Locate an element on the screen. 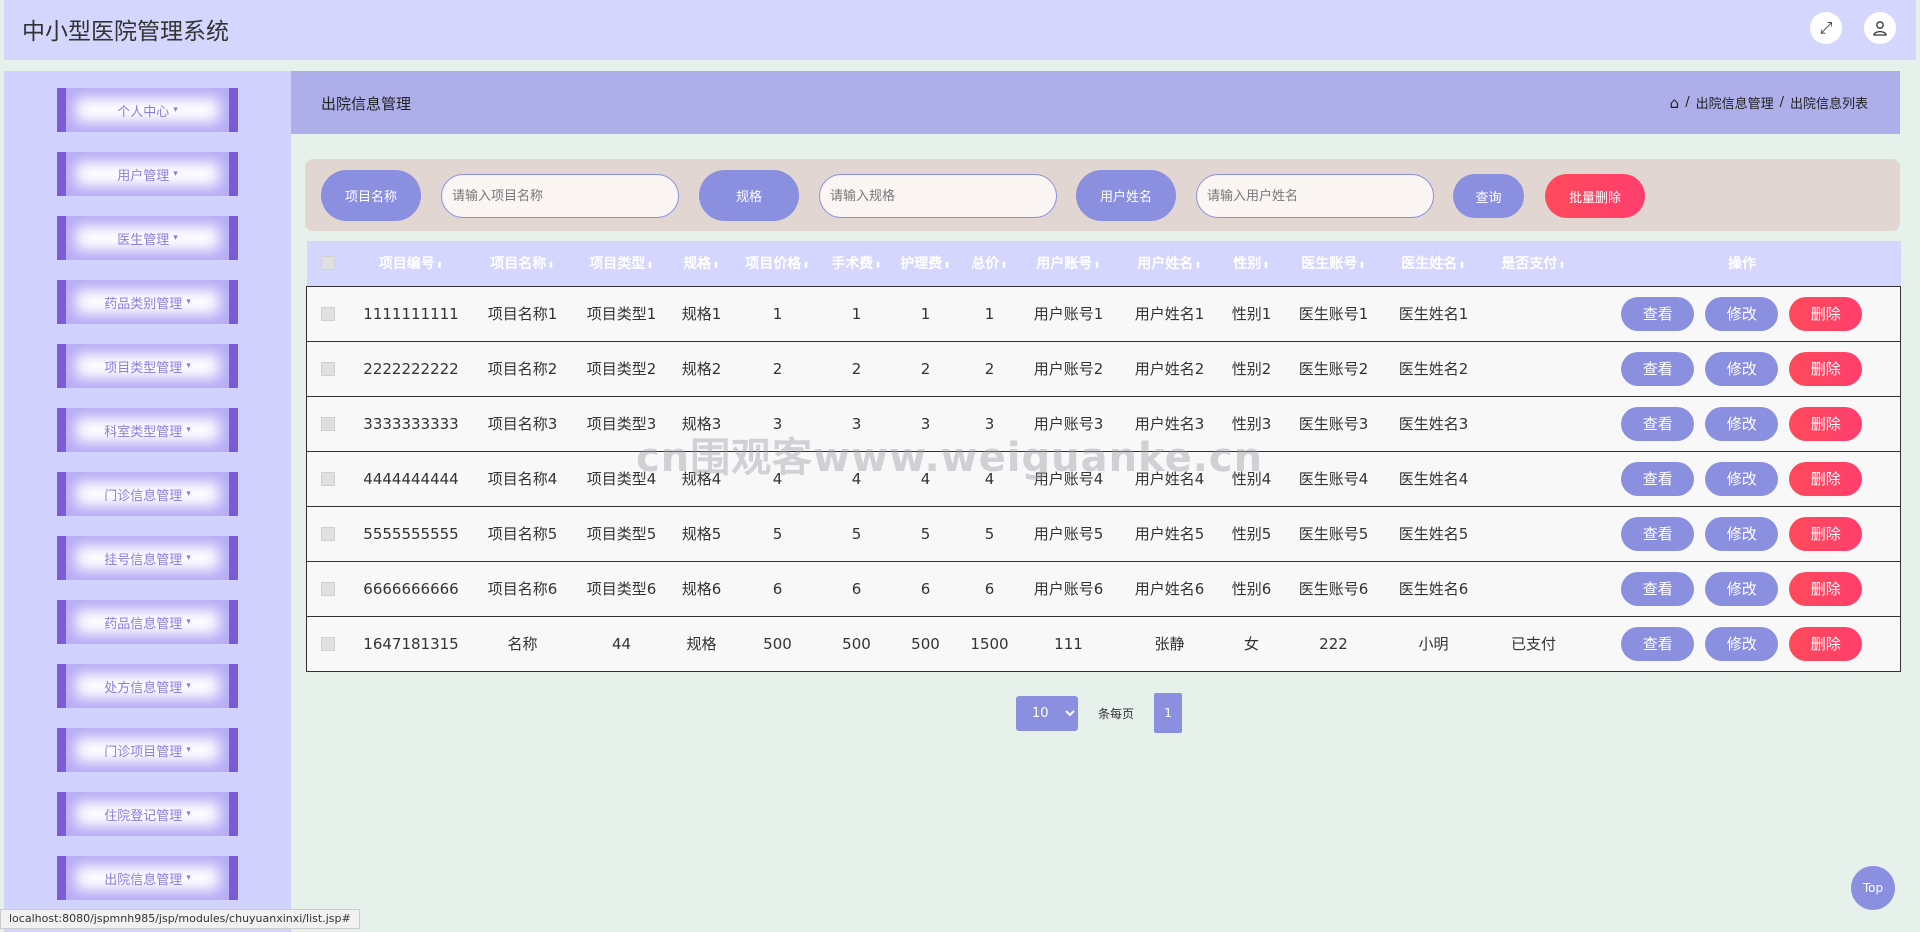  column-header-label: 医生账号 is located at coordinates (1329, 264).